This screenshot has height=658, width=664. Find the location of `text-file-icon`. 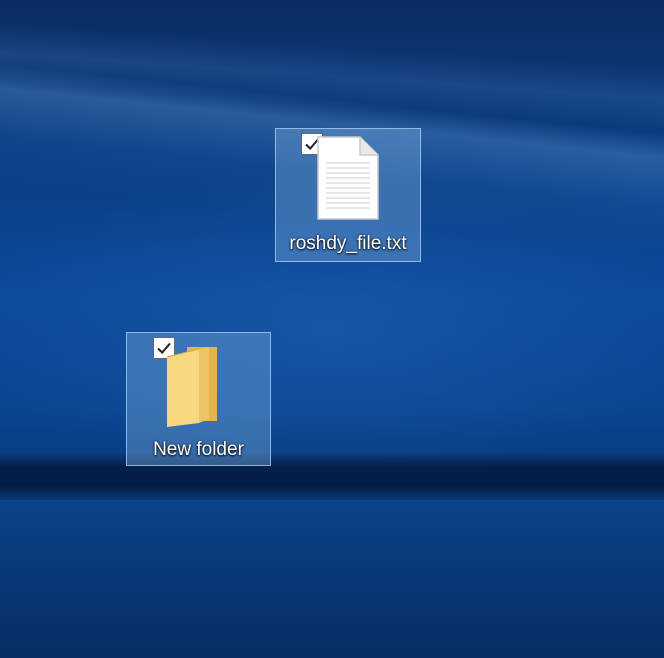

text-file-icon is located at coordinates (348, 180).